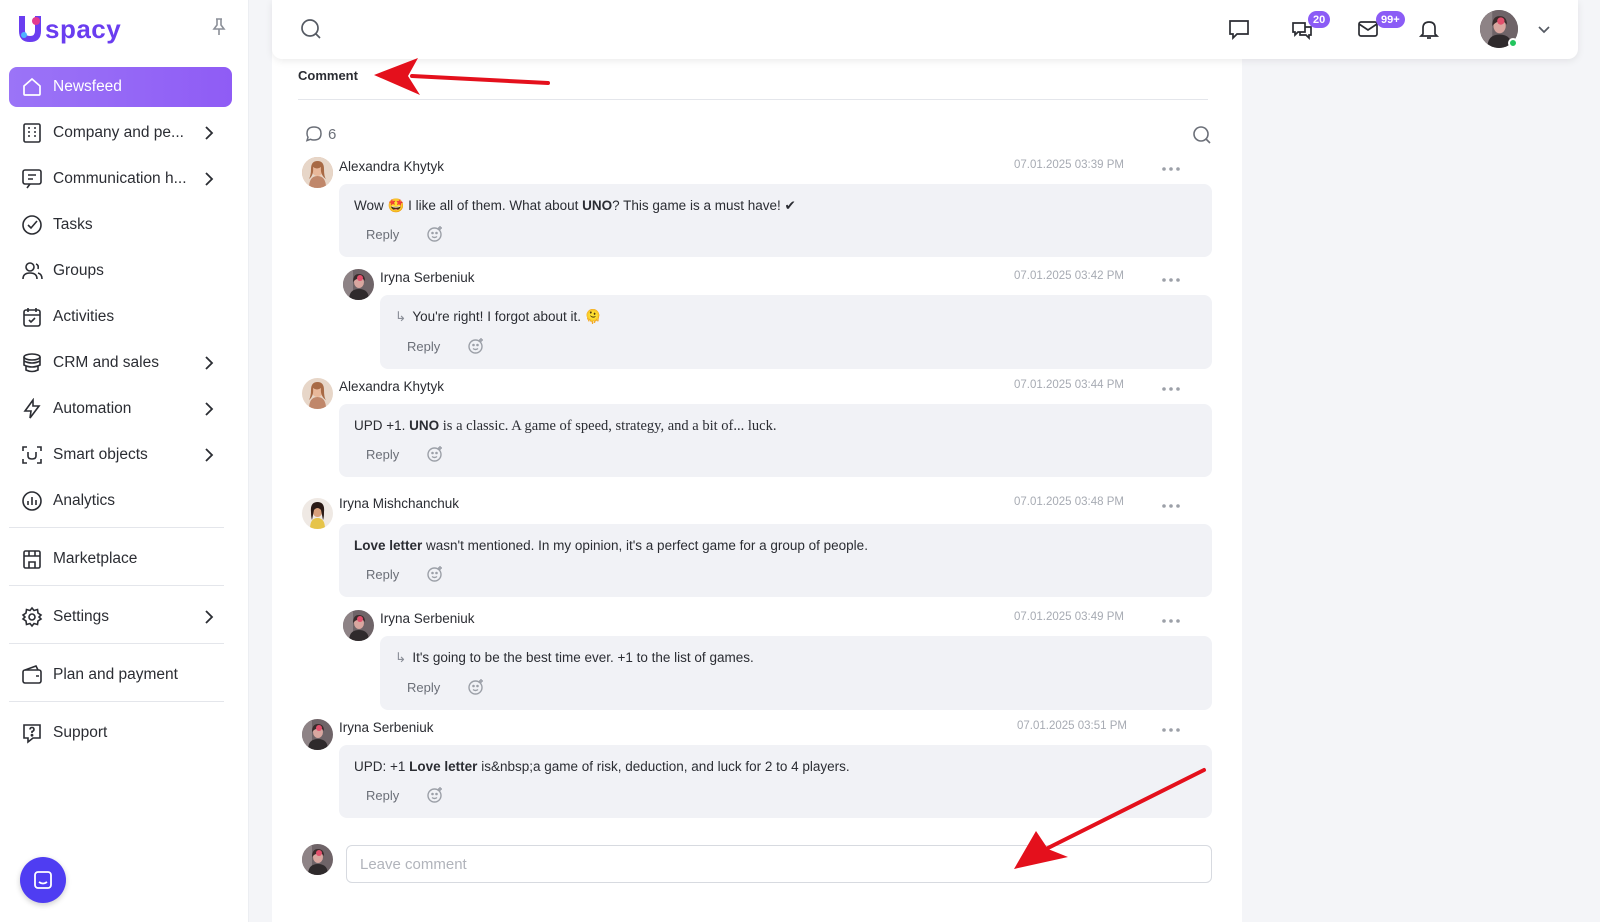  I want to click on app-logo: spacy, so click(68, 29).